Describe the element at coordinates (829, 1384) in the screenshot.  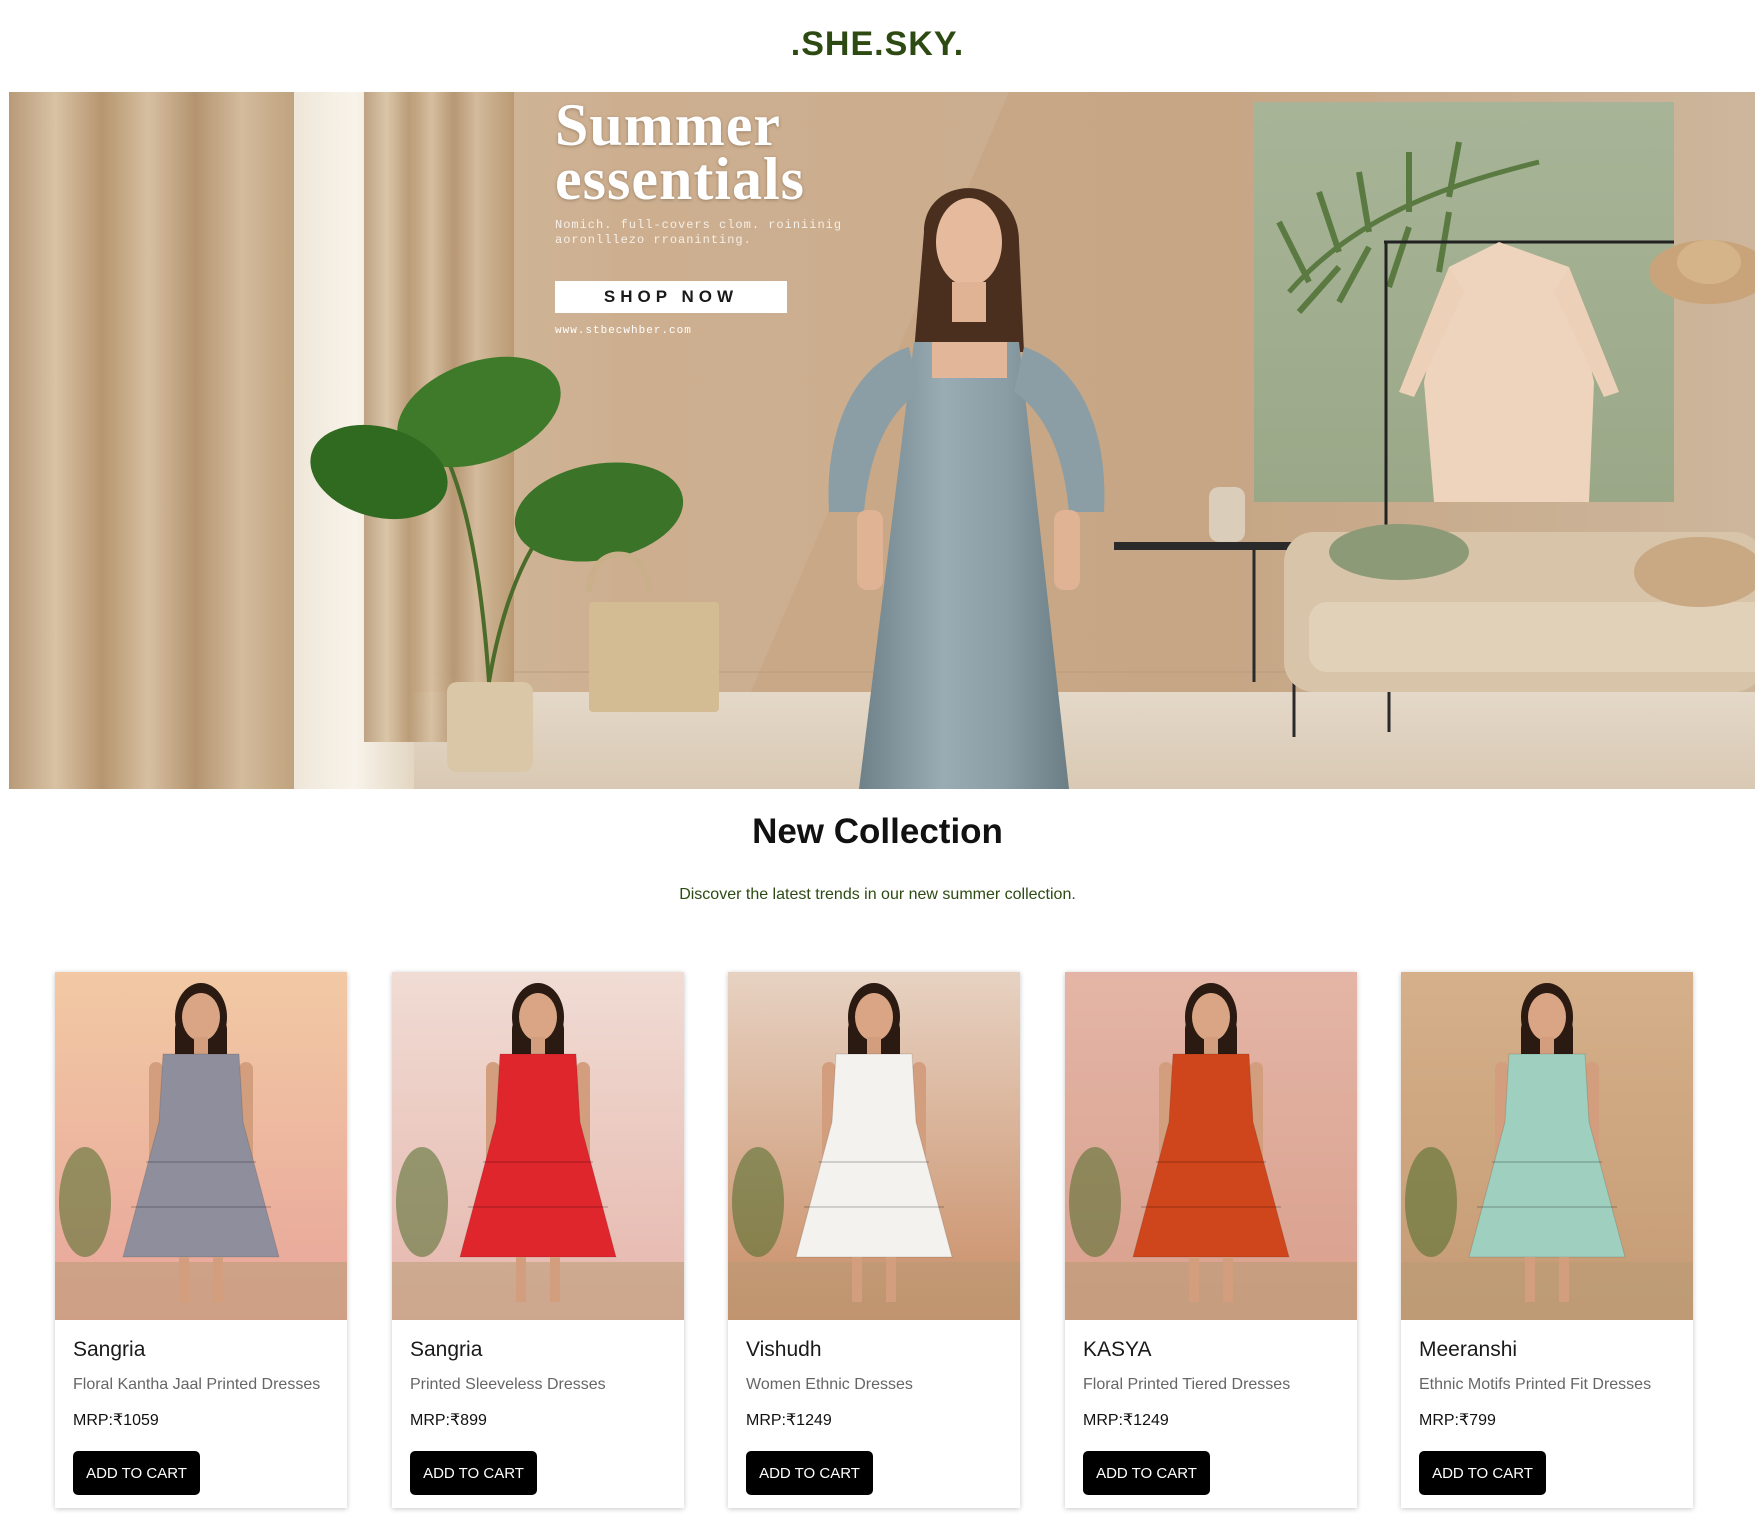
I see `product-description: Women Ethnic Dresses` at that location.